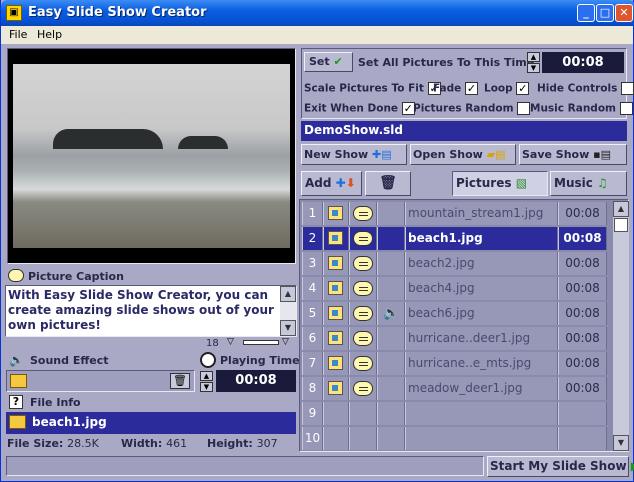 This screenshot has width=634, height=482. What do you see at coordinates (500, 183) in the screenshot?
I see `tab-pictures: Pictures ▧` at bounding box center [500, 183].